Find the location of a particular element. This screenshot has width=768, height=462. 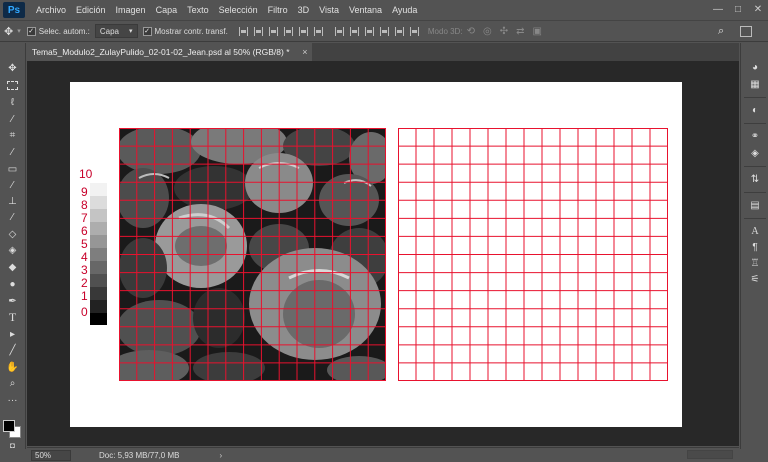

window-controls: — □ ✕ is located at coordinates (738, 9).